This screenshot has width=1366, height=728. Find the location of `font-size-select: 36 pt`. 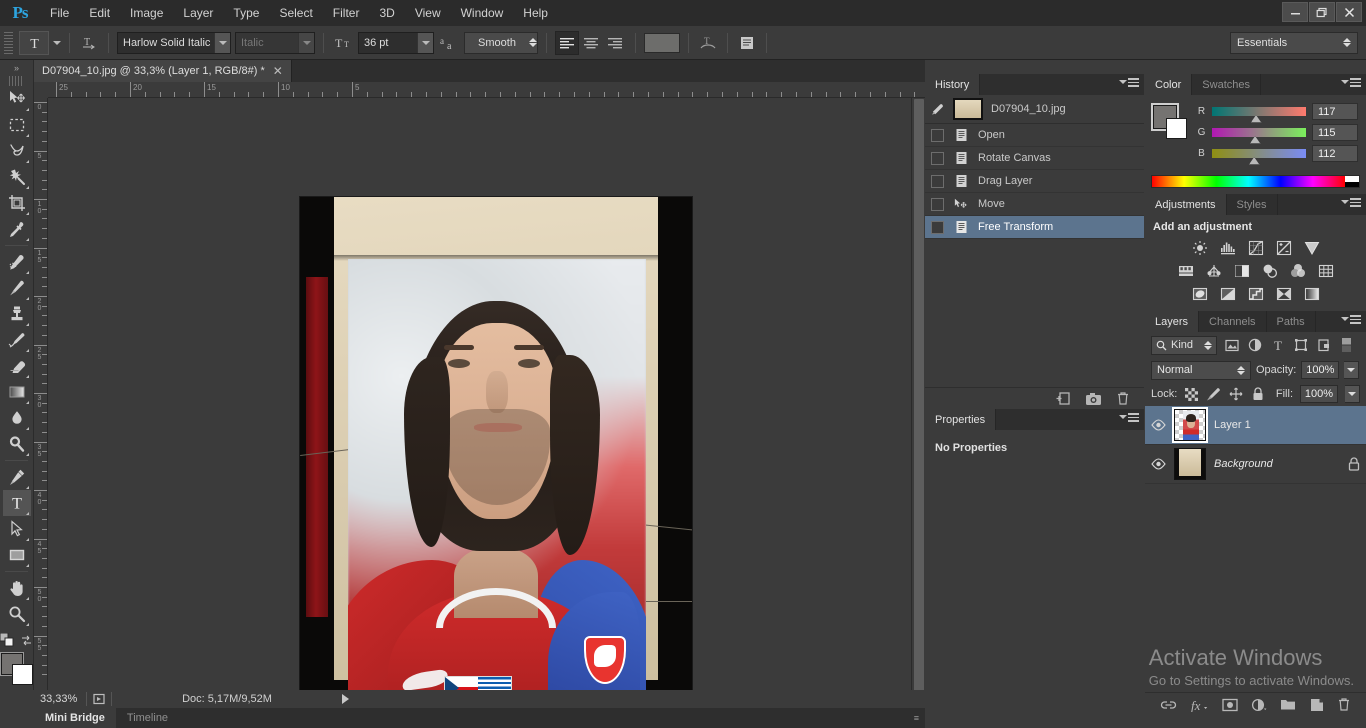

font-size-select: 36 pt is located at coordinates (396, 42).